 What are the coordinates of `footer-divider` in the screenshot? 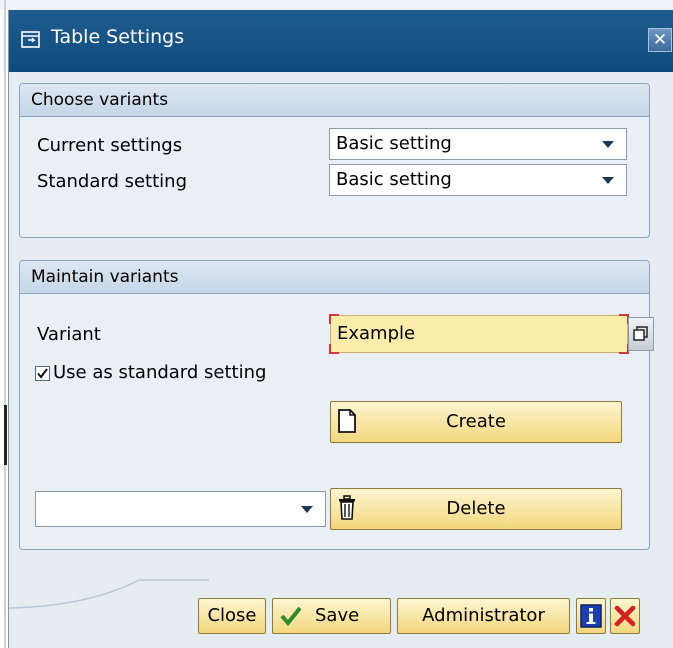 It's located at (109, 594).